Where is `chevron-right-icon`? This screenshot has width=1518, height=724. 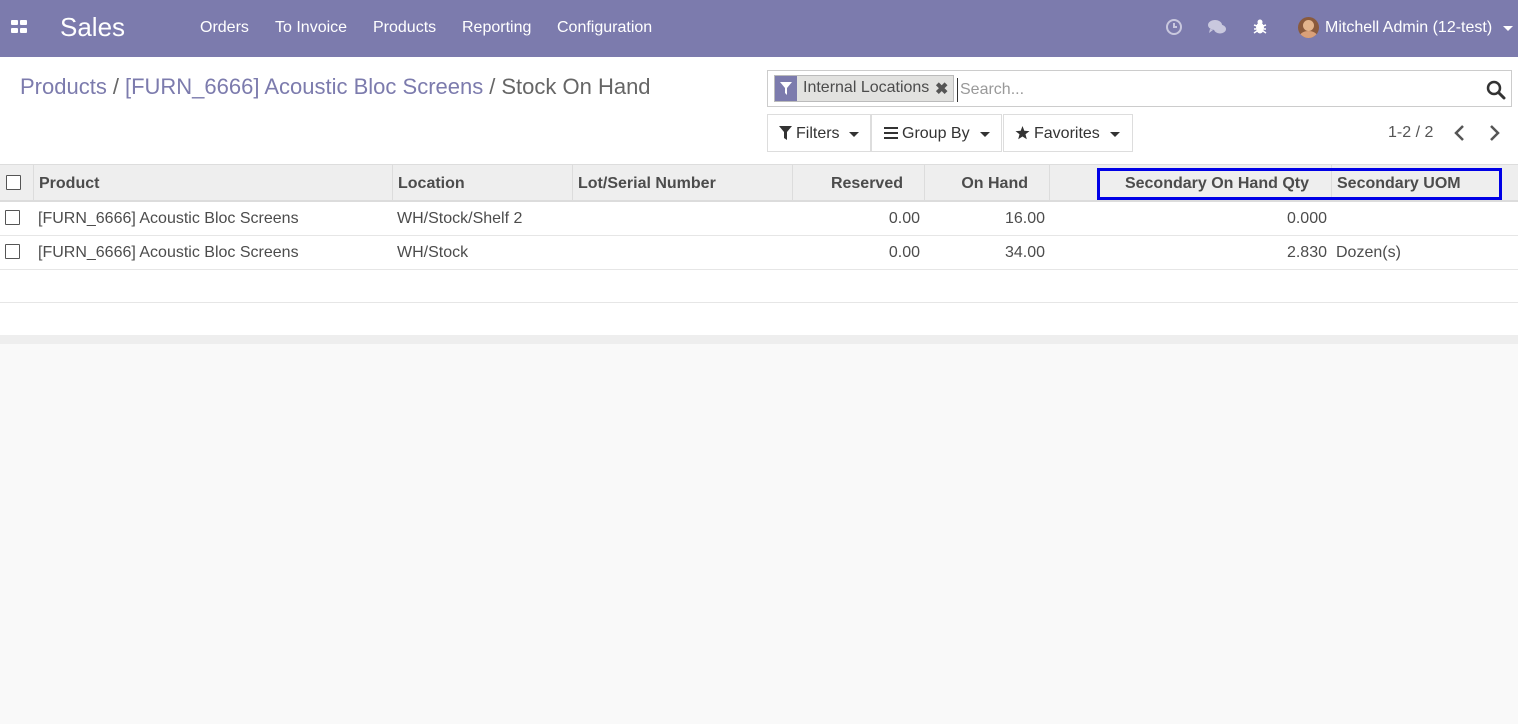
chevron-right-icon is located at coordinates (1494, 133).